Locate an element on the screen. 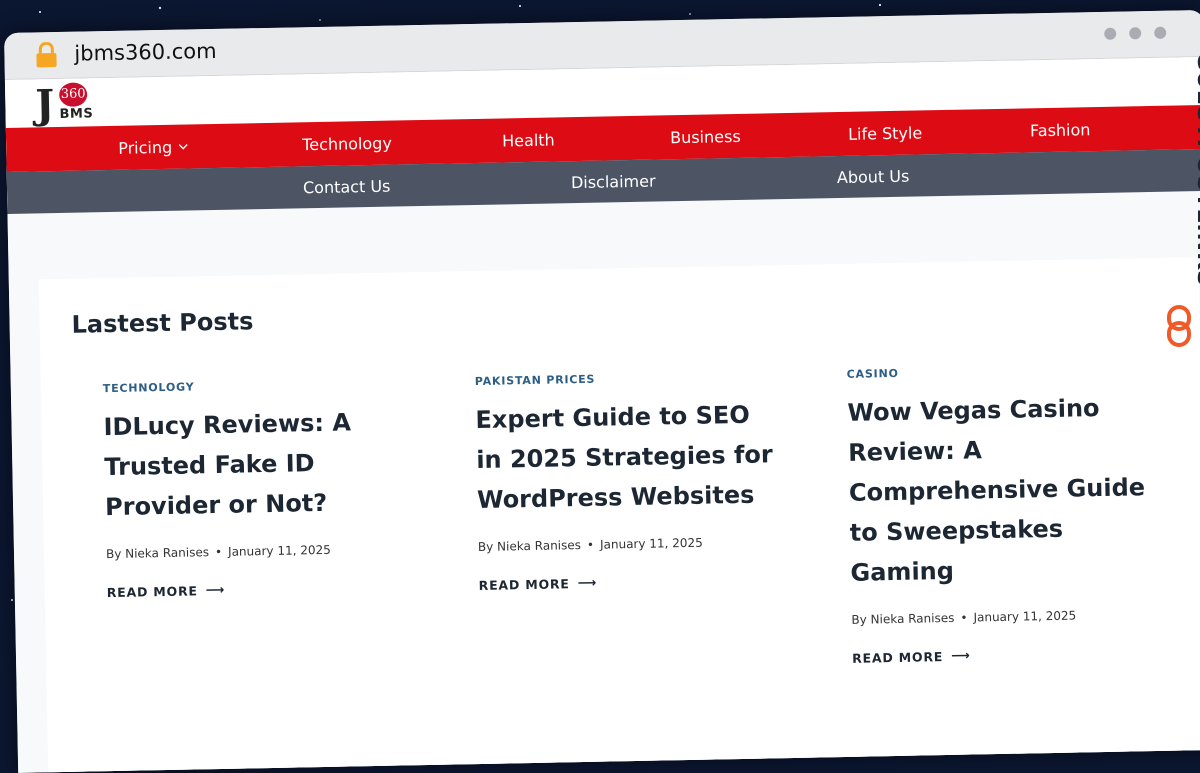  guestpostlinks-badge: GUESTPOSTLINKS is located at coordinates (1181, 202).